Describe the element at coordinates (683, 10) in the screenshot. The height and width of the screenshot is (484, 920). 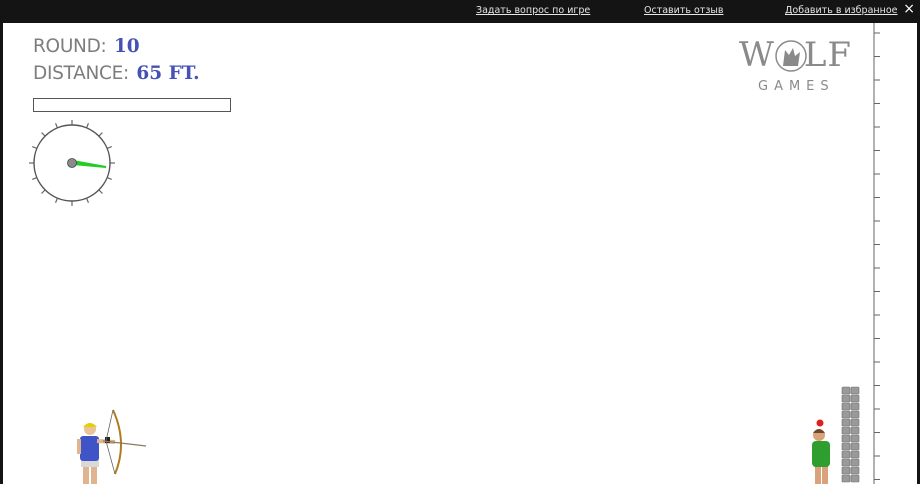
I see `leave-review-link: Оставить отзыв` at that location.